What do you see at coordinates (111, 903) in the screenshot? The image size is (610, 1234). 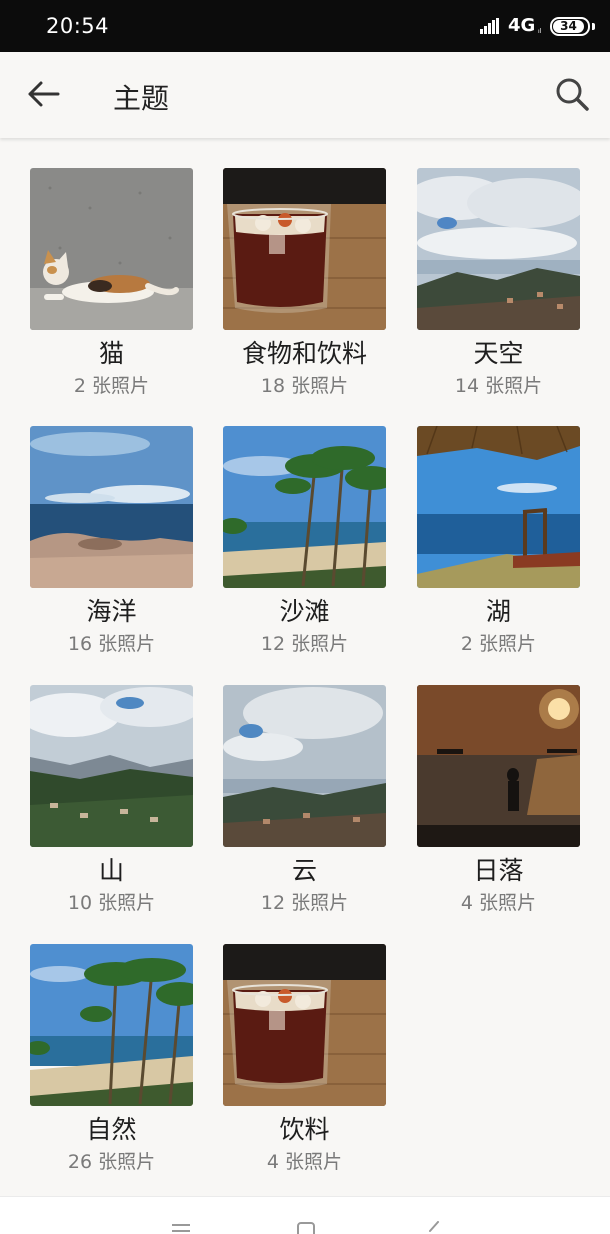 I see `album-photo-count: 10 张照片` at bounding box center [111, 903].